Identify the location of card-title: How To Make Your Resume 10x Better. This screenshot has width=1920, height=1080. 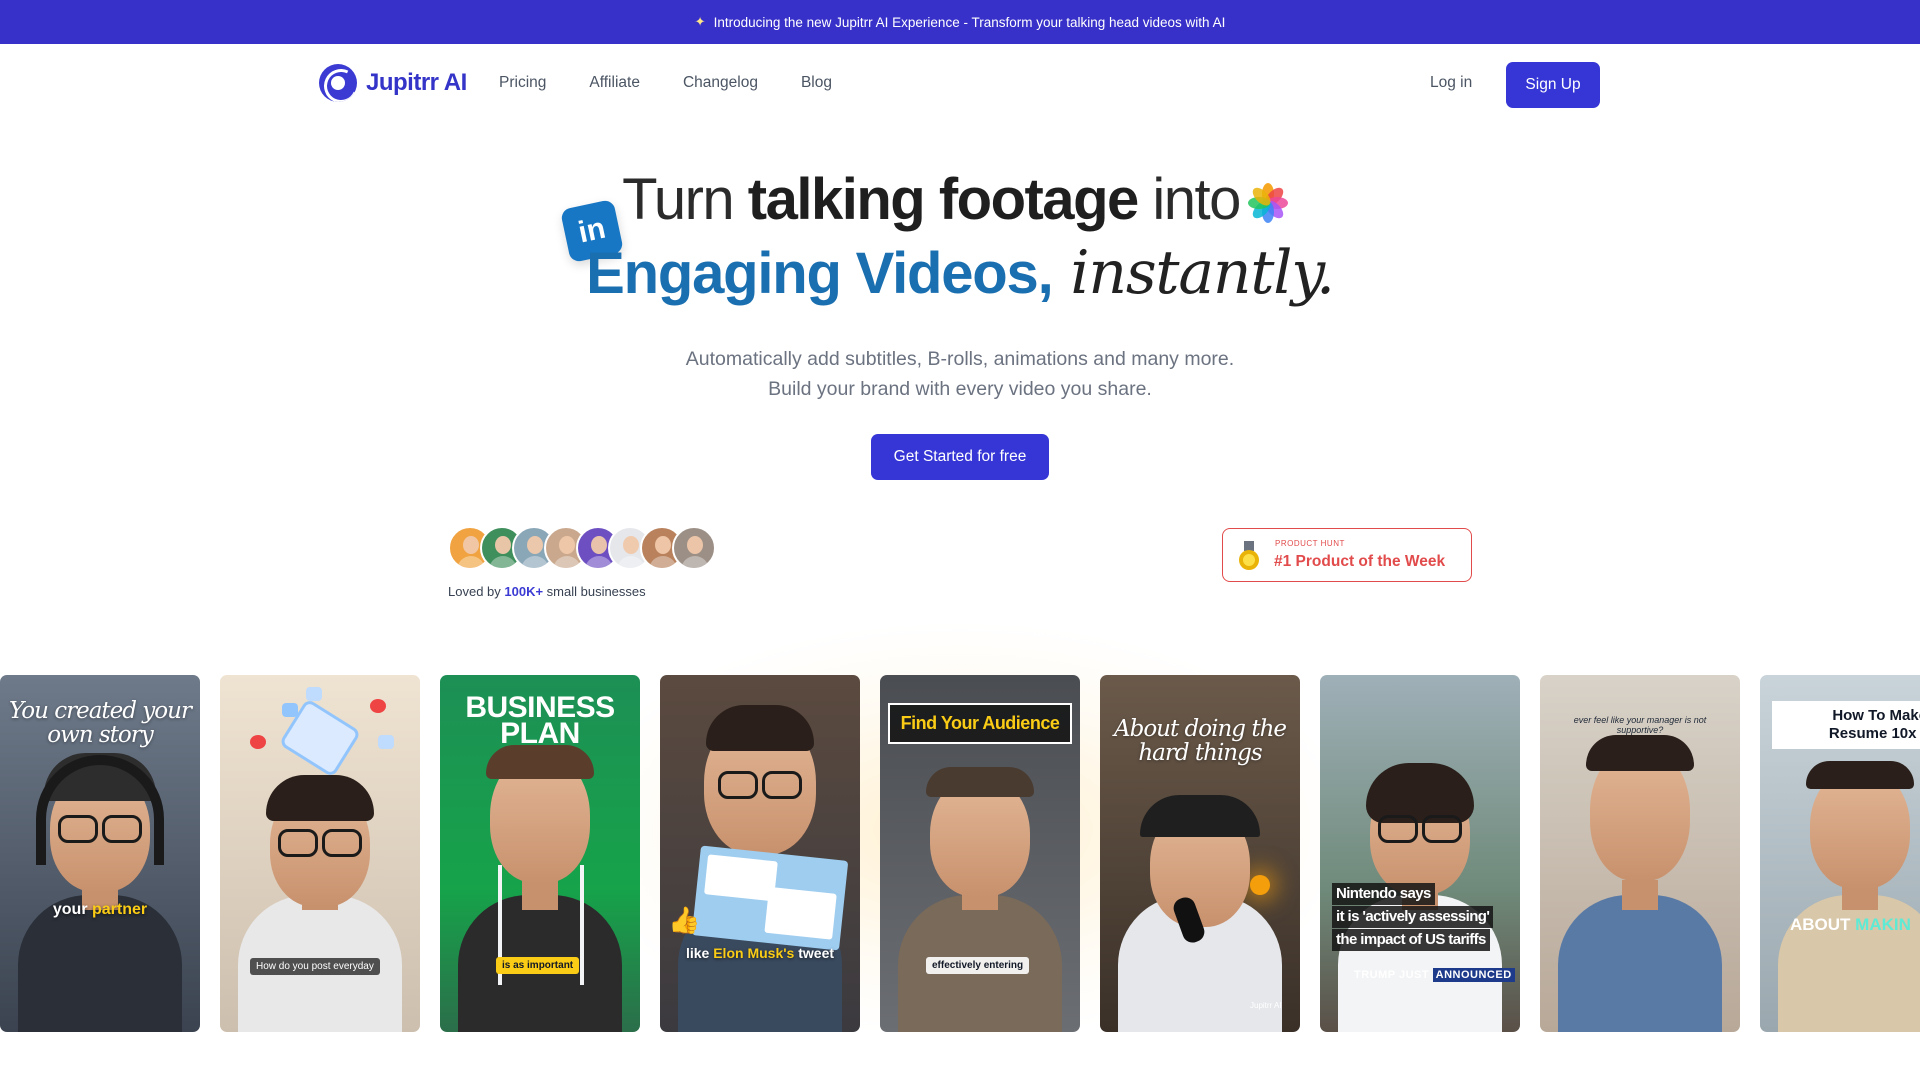
(1846, 725).